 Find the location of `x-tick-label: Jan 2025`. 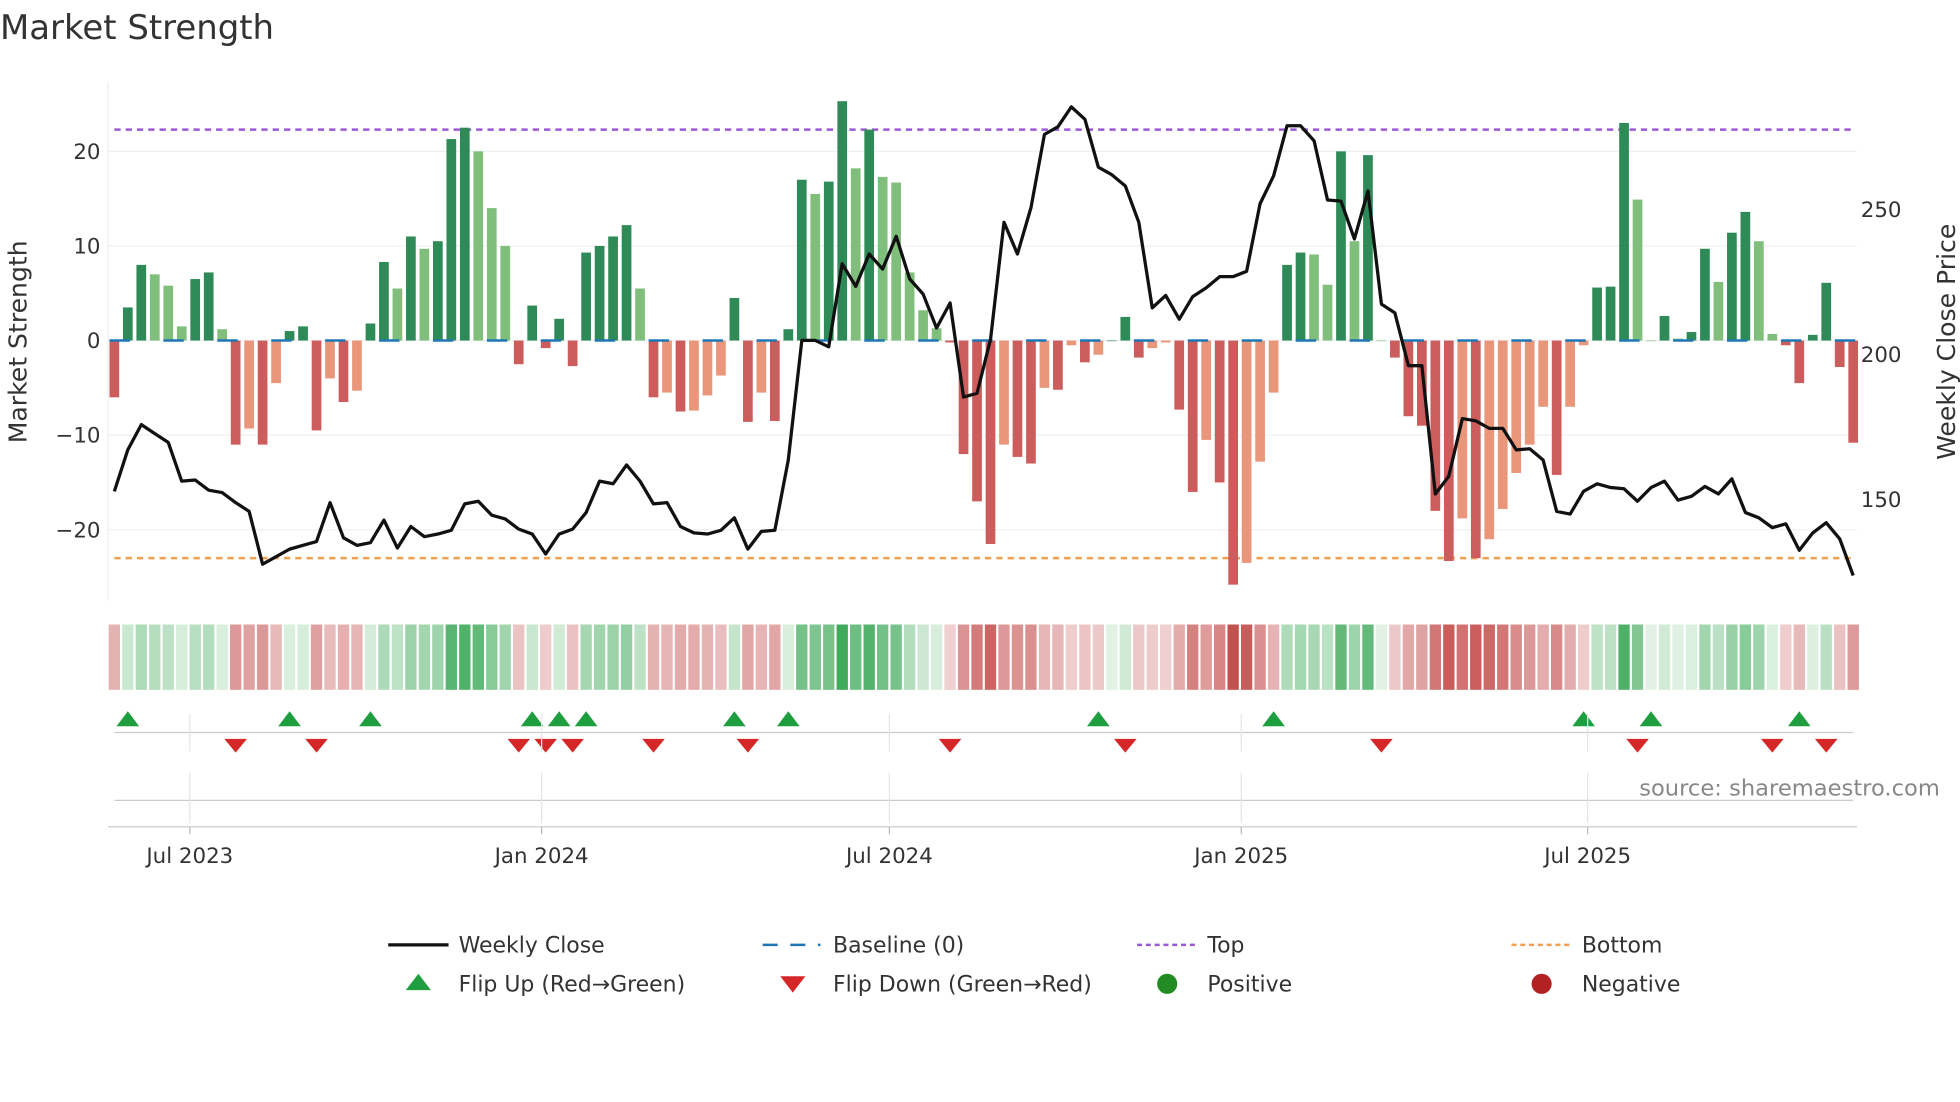

x-tick-label: Jan 2025 is located at coordinates (1240, 856).